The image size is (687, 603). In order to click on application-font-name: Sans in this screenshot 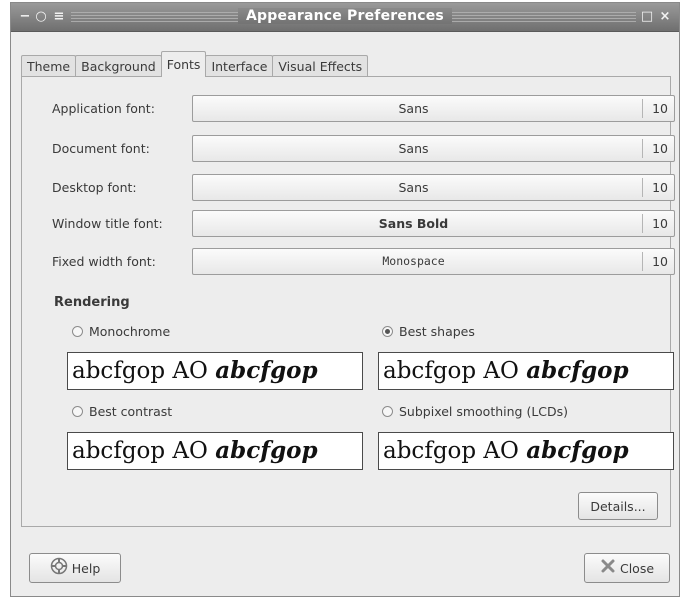, I will do `click(413, 108)`.